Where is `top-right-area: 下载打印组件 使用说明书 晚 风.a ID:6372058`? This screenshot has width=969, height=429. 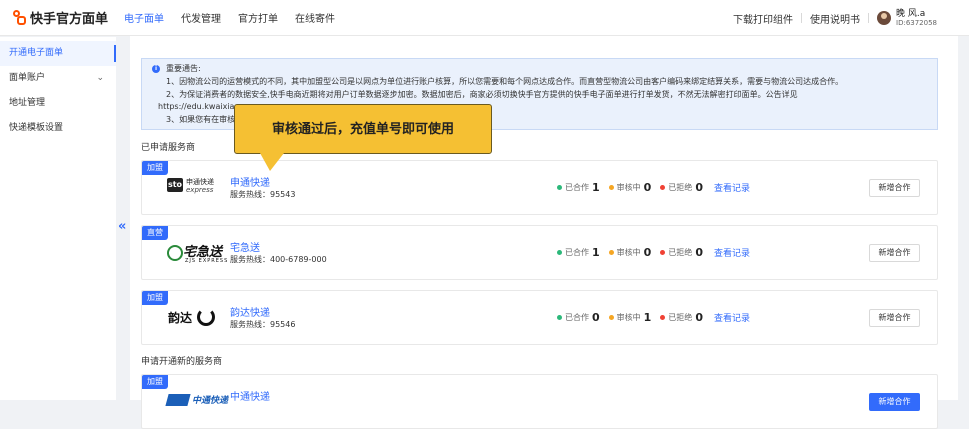
top-right-area: 下载打印组件 使用说明书 晚 风.a ID:6372058 is located at coordinates (835, 18).